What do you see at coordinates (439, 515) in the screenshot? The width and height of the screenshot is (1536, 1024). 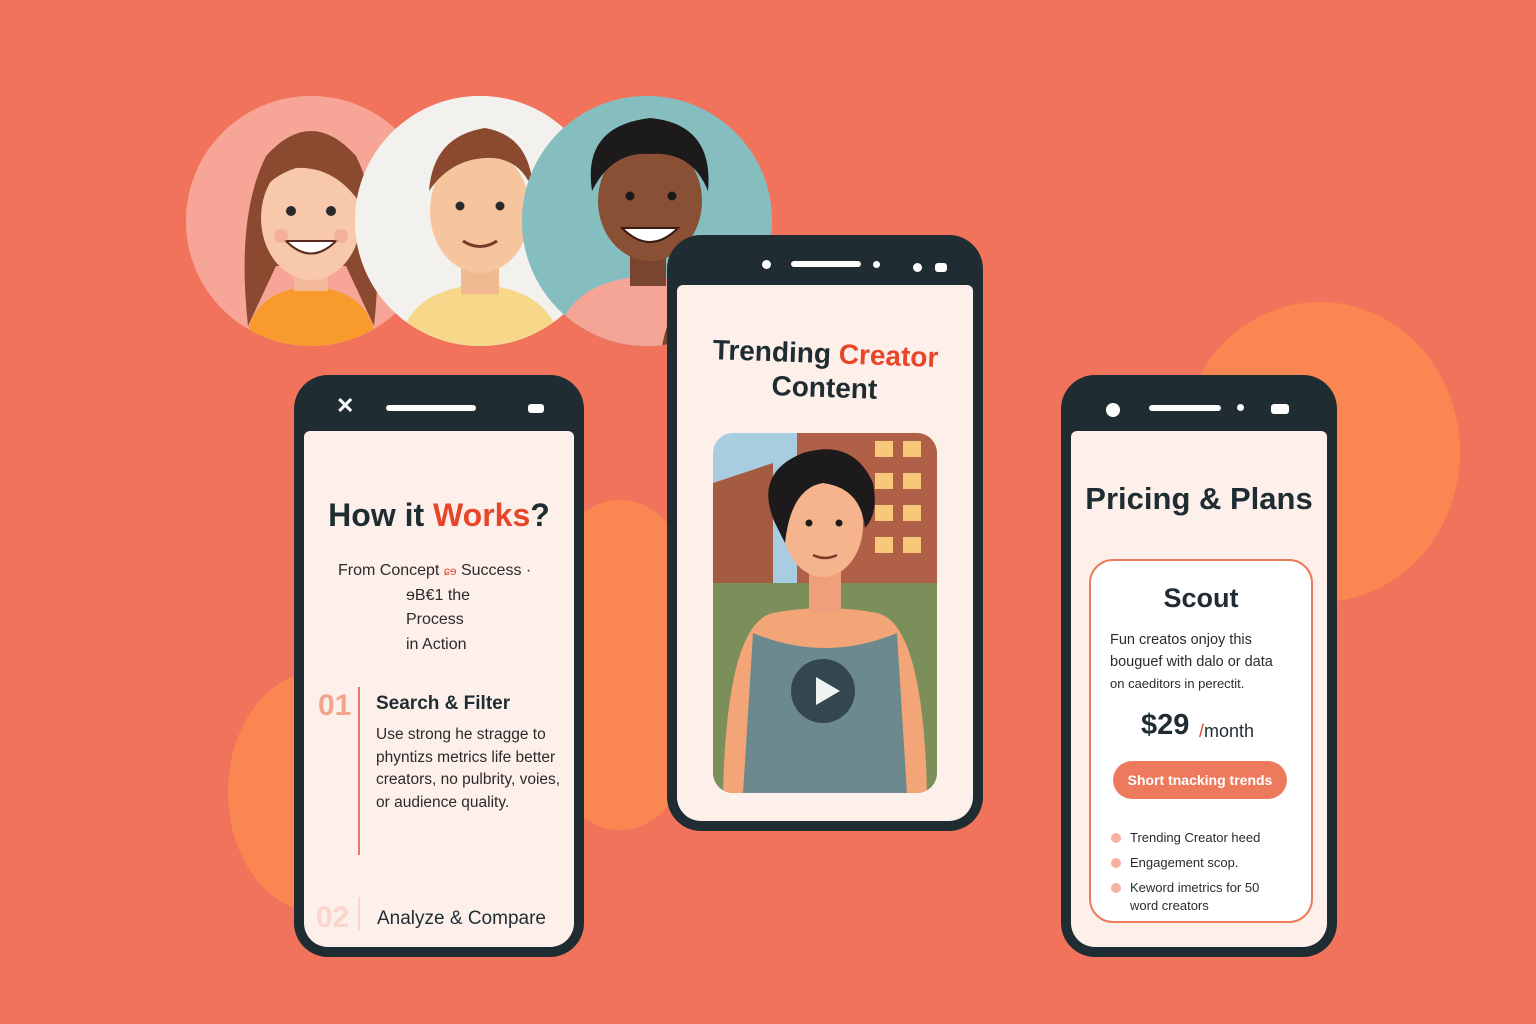 I see `page-title: How it Works?` at bounding box center [439, 515].